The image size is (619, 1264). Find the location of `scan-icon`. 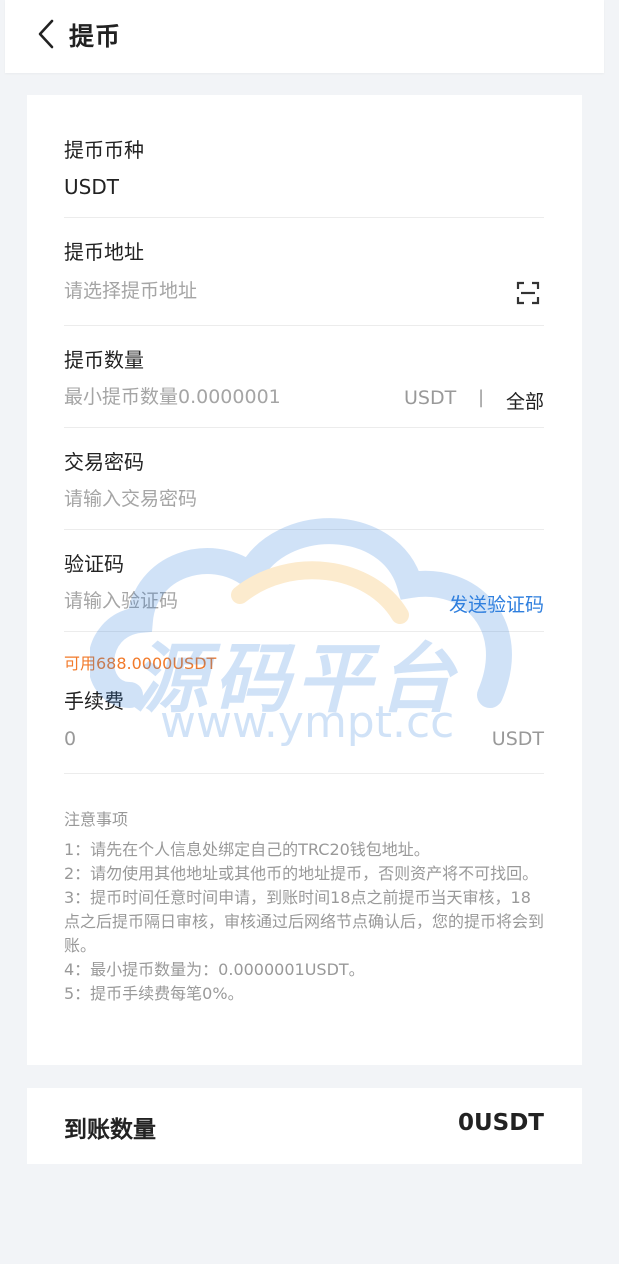

scan-icon is located at coordinates (528, 293).